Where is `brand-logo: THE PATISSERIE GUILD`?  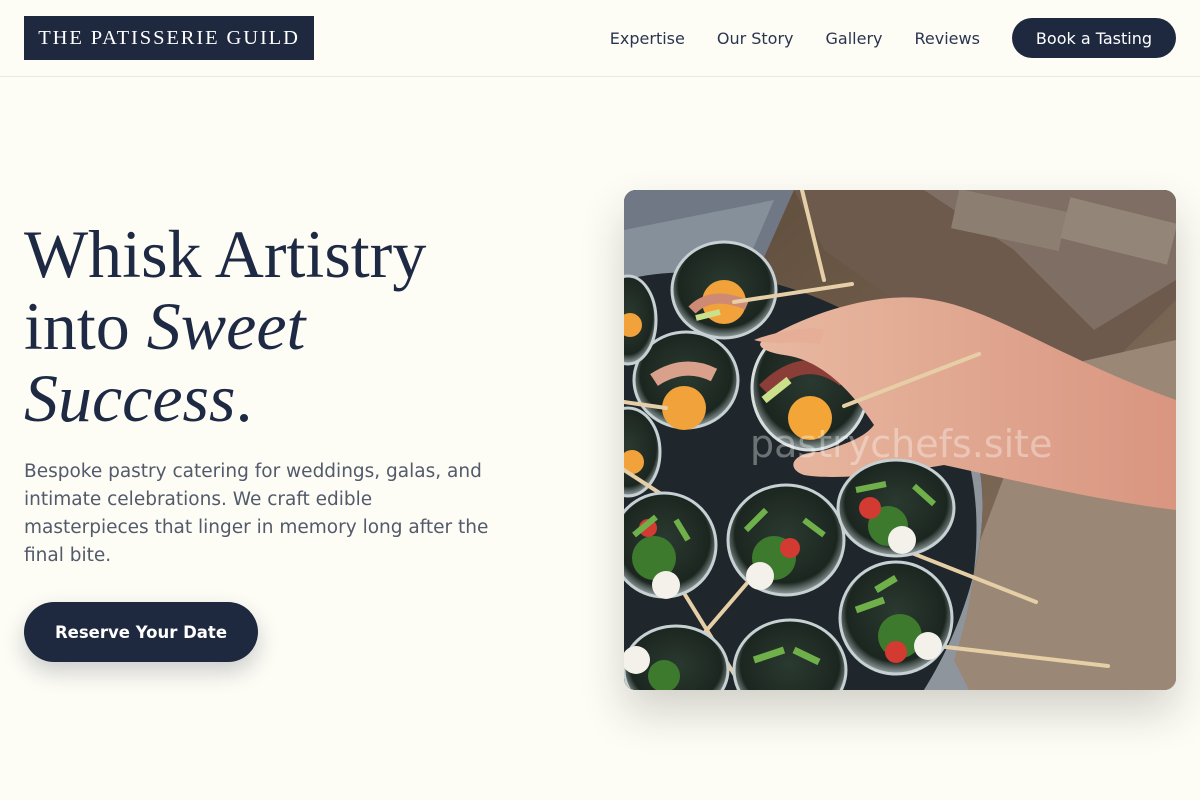 brand-logo: THE PATISSERIE GUILD is located at coordinates (169, 38).